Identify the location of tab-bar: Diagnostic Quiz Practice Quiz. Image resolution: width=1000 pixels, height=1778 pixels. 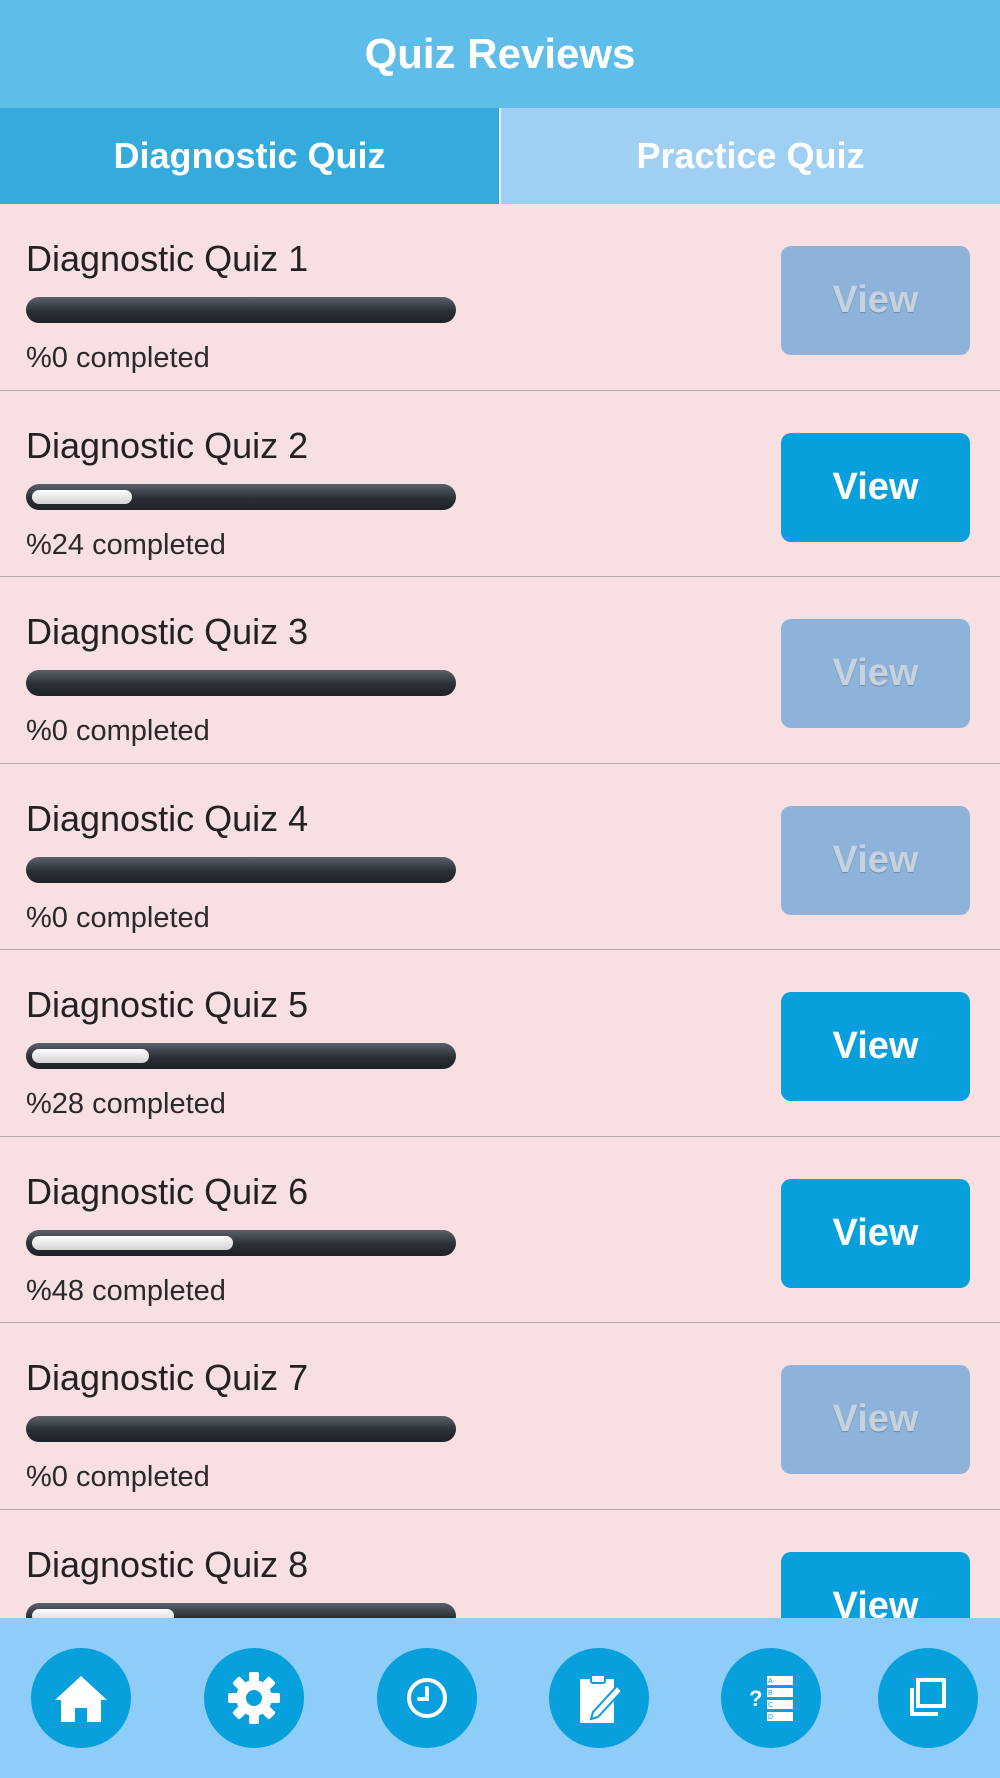
(500, 156).